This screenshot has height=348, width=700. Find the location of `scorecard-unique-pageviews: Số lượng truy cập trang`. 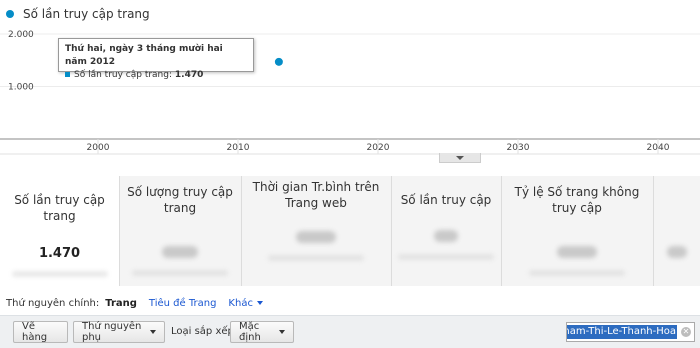

scorecard-unique-pageviews: Số lượng truy cập trang is located at coordinates (180, 231).